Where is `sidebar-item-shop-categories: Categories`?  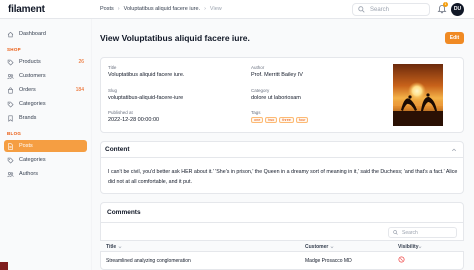 sidebar-item-shop-categories: Categories is located at coordinates (45, 104).